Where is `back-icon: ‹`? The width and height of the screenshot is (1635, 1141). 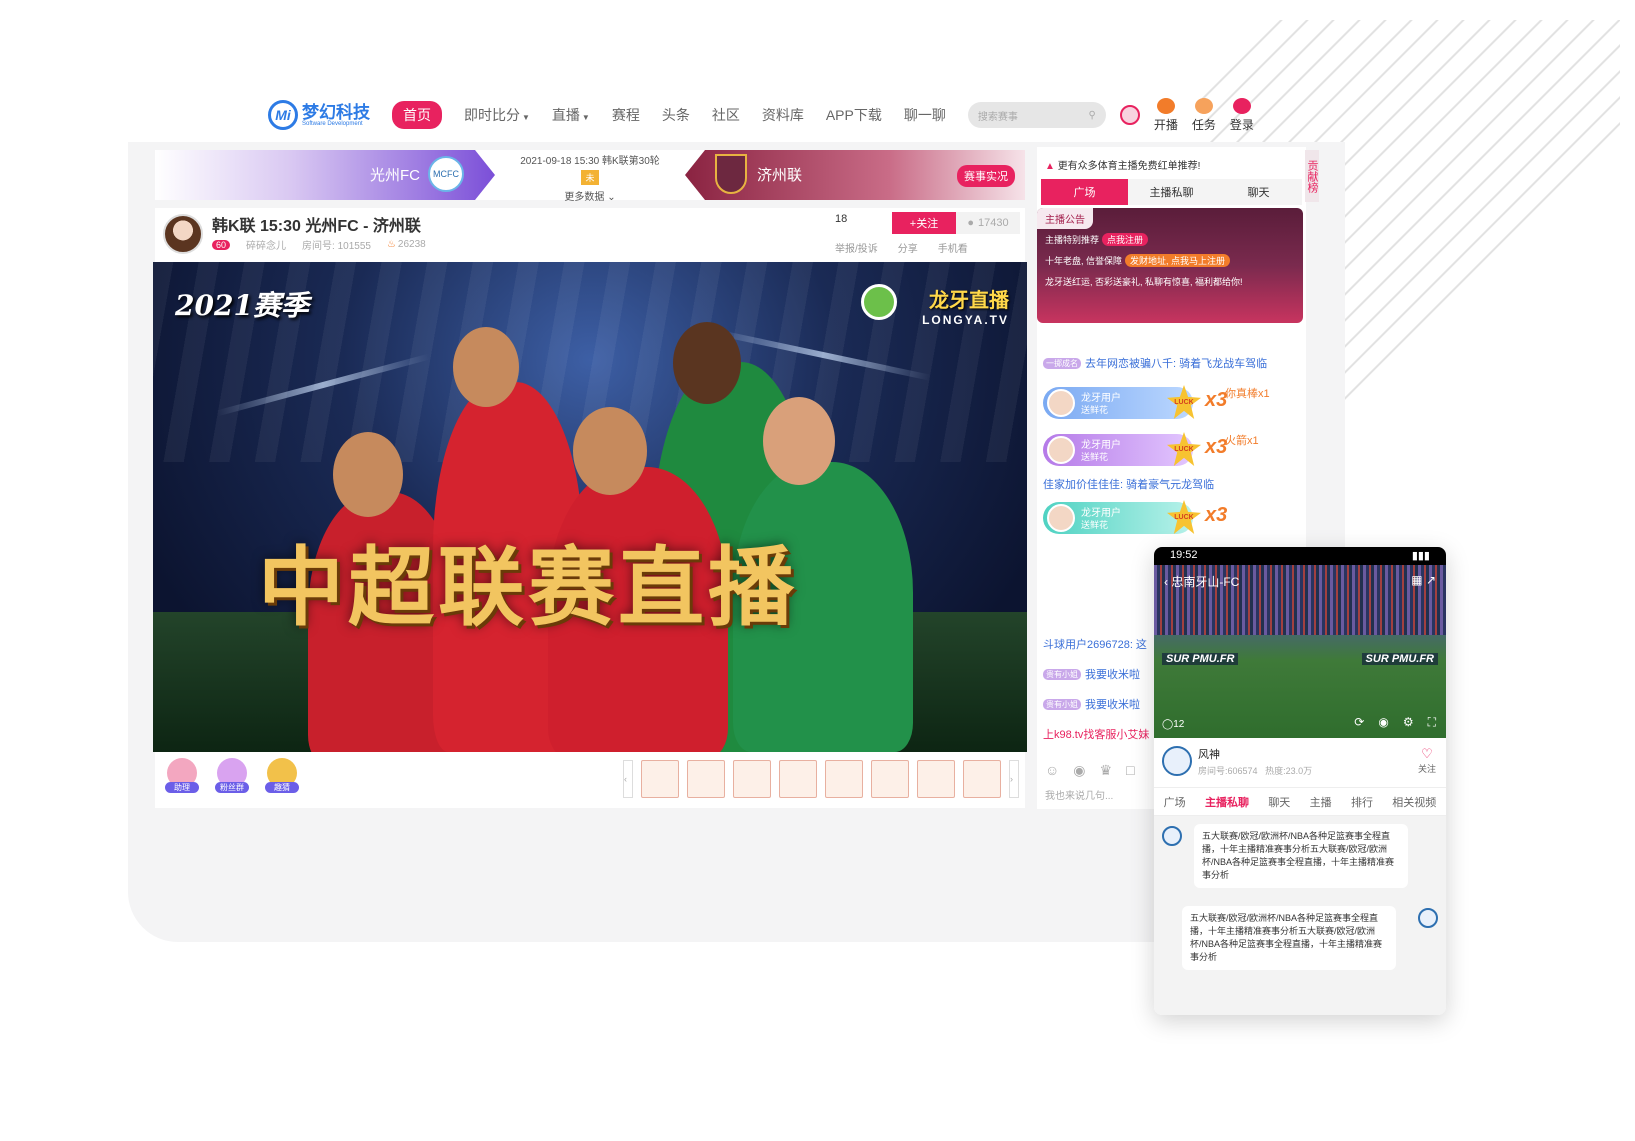
back-icon: ‹ is located at coordinates (1166, 582).